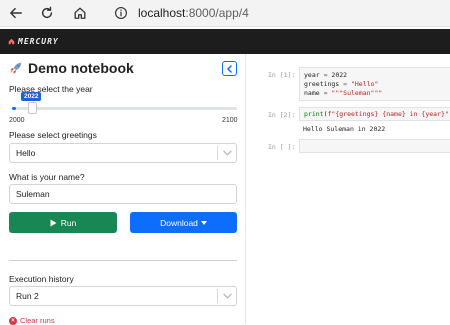 The image size is (450, 325). Describe the element at coordinates (203, 222) in the screenshot. I see `caret-down-icon` at that location.